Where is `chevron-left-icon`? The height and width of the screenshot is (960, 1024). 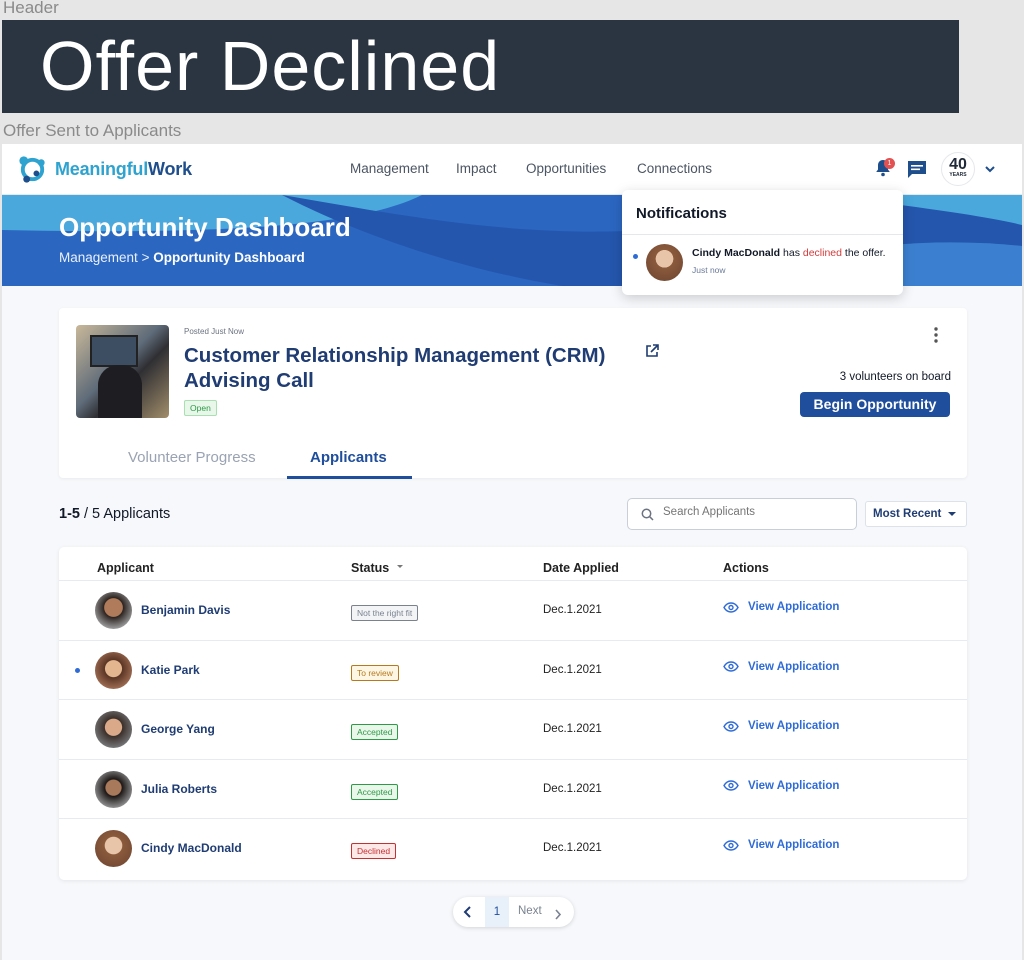
chevron-left-icon is located at coordinates (468, 914).